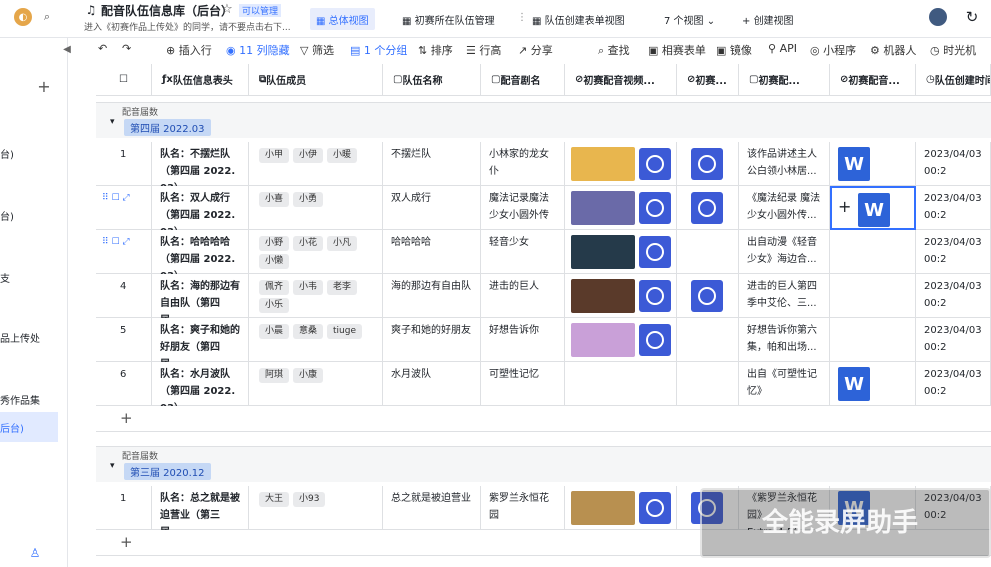  What do you see at coordinates (893, 50) in the screenshot?
I see `robot-button: ⚙ 机器人` at bounding box center [893, 50].